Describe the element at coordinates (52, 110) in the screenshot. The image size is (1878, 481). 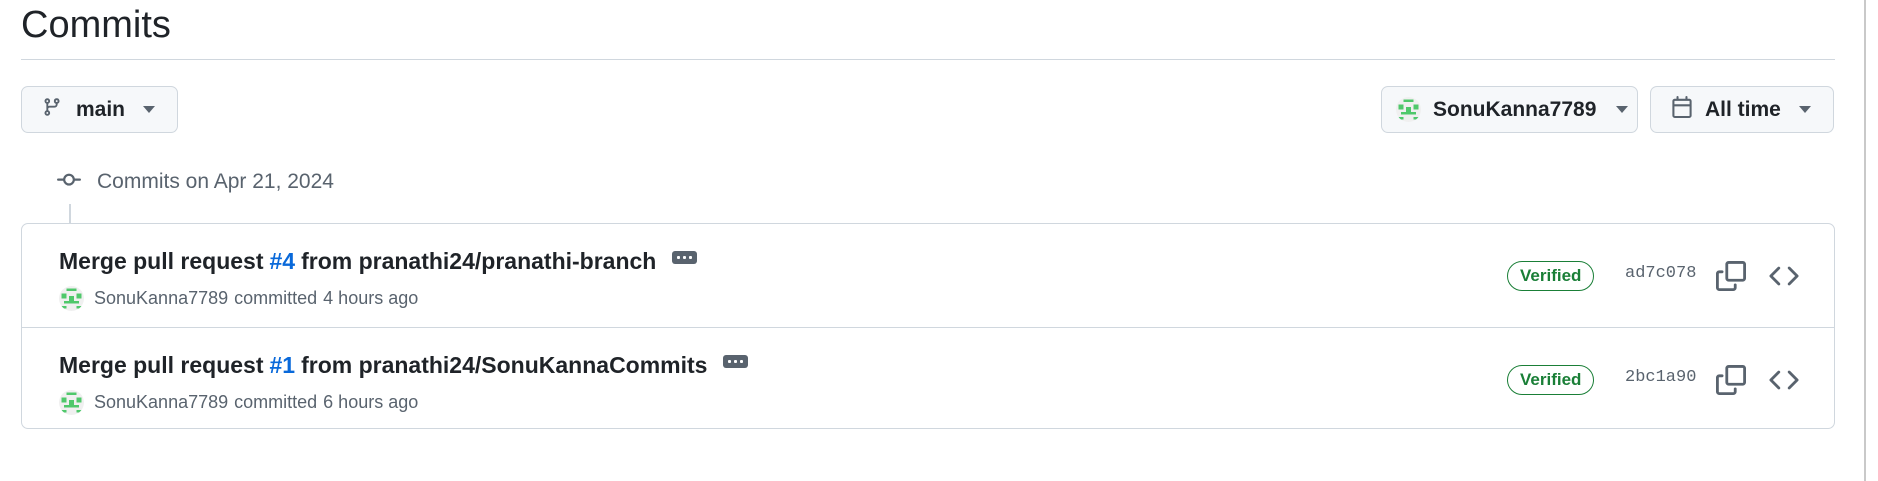
I see `git-branch-icon` at that location.